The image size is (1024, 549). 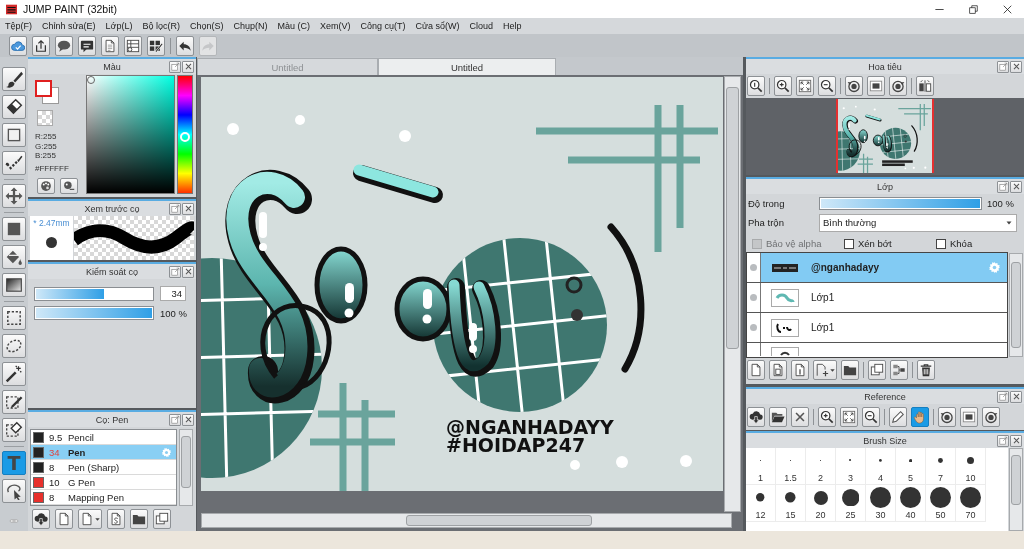 I want to click on brush-size-button: 2, so click(x=821, y=466).